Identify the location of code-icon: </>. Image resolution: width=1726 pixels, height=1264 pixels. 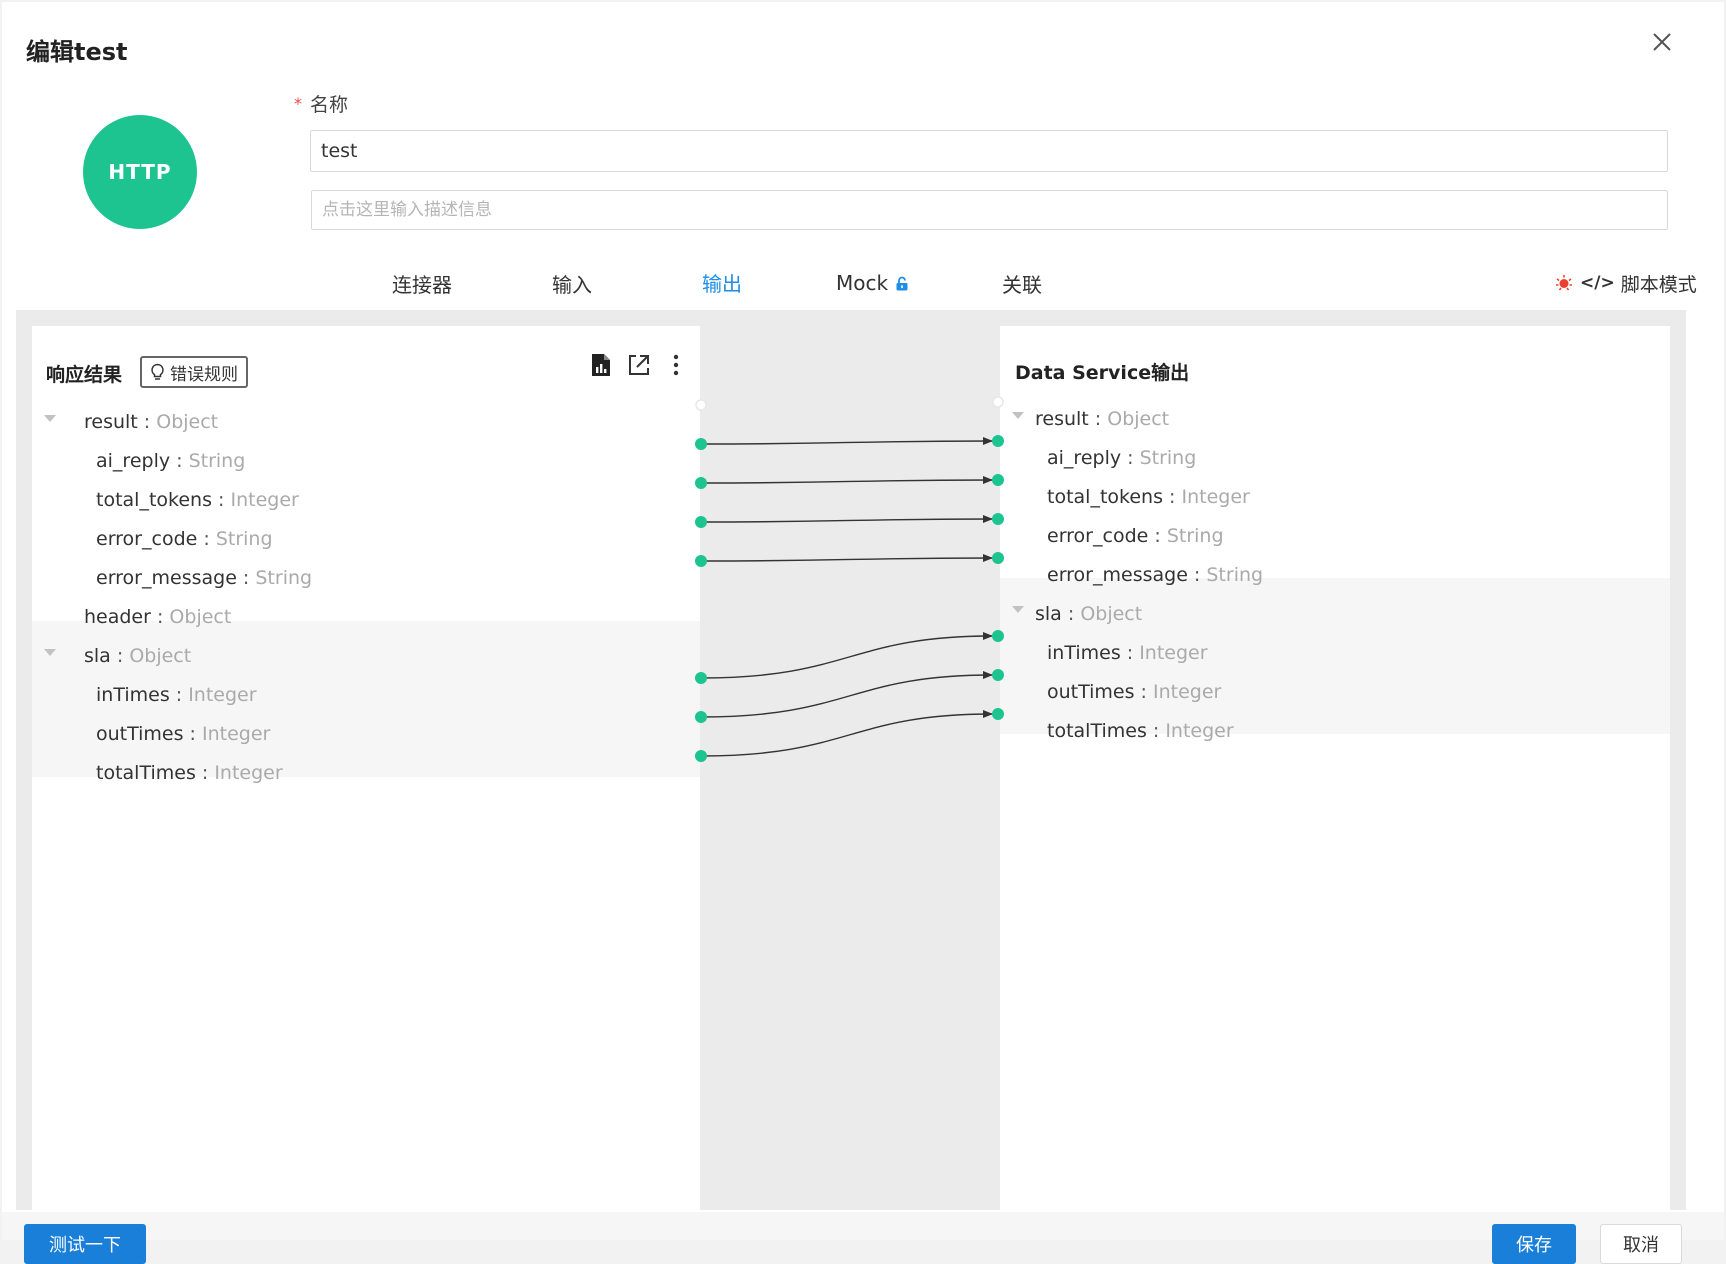
(1597, 283).